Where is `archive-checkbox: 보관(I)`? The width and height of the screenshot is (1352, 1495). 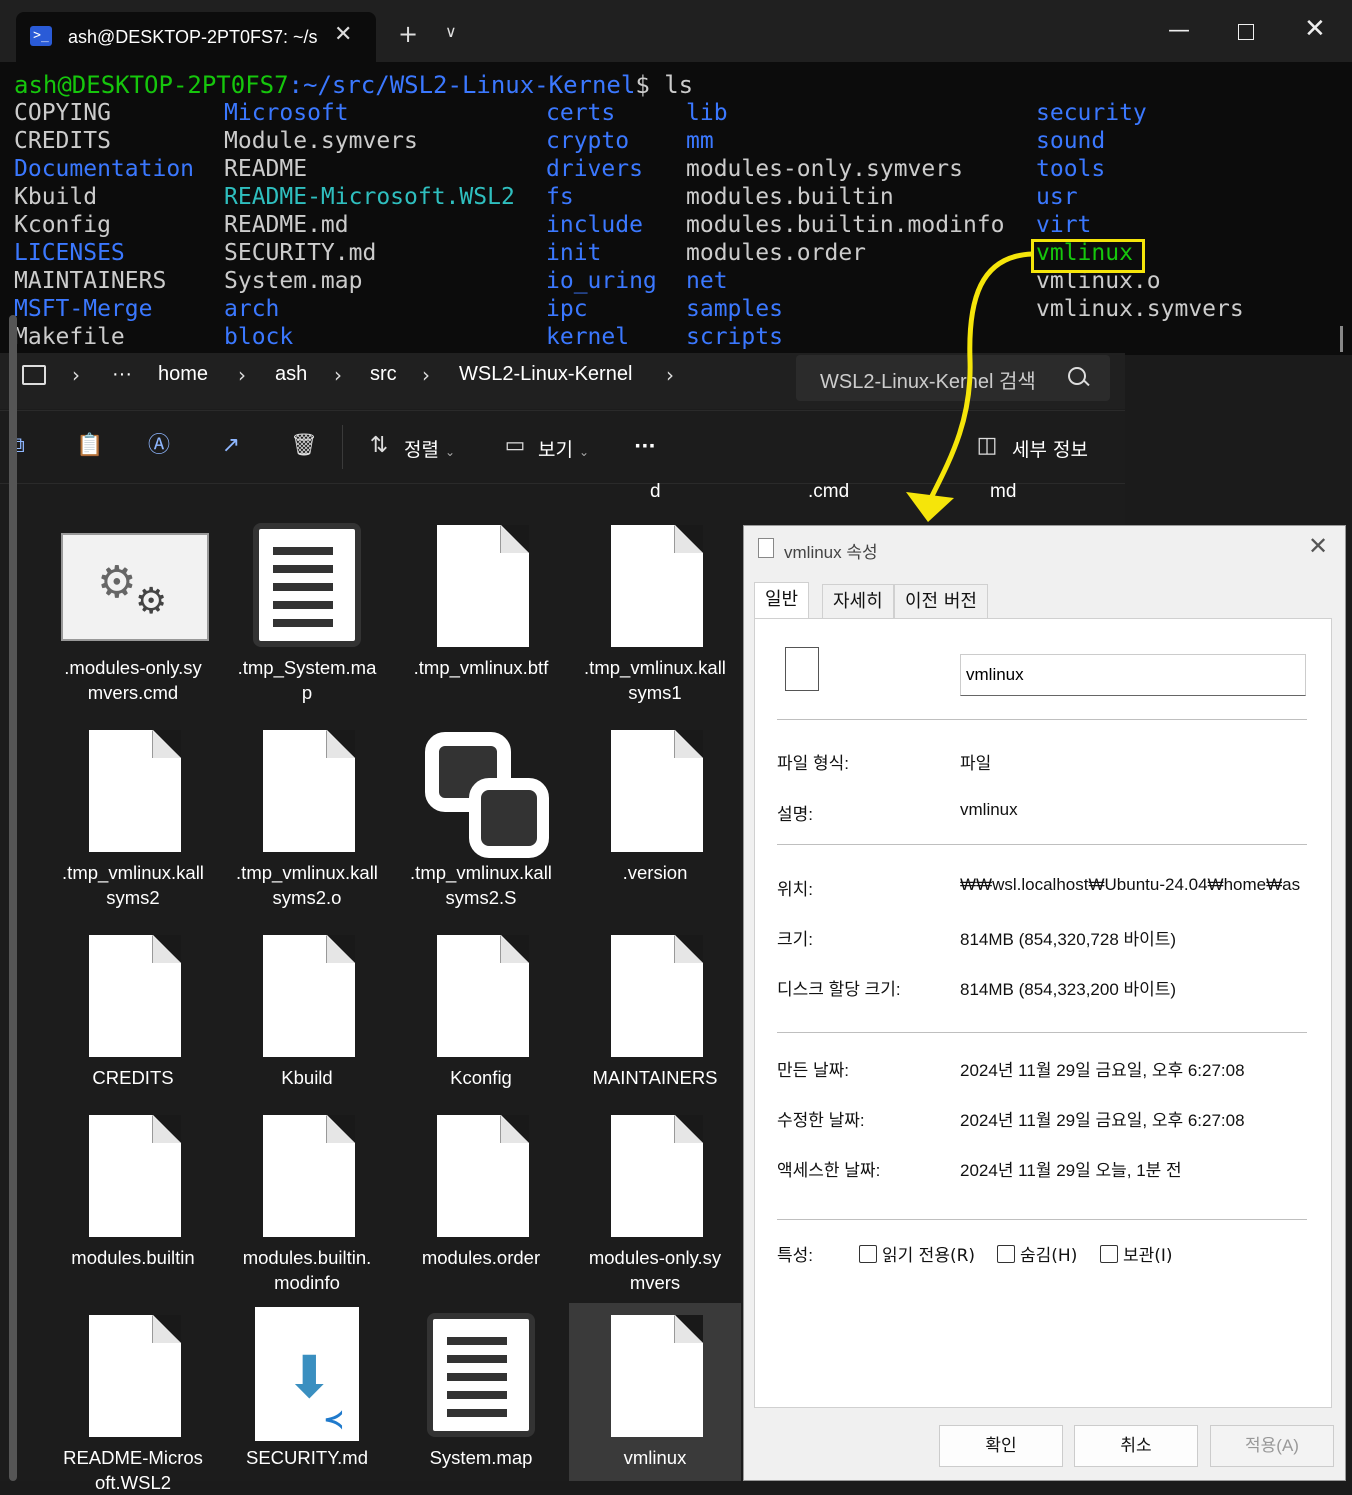 archive-checkbox: 보관(I) is located at coordinates (1136, 1253).